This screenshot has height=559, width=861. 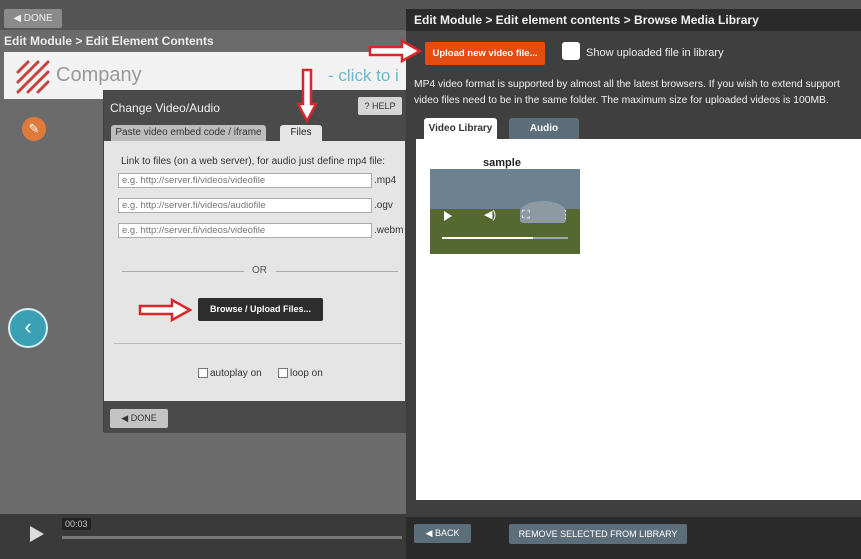 What do you see at coordinates (307, 96) in the screenshot?
I see `arrow-down-icon` at bounding box center [307, 96].